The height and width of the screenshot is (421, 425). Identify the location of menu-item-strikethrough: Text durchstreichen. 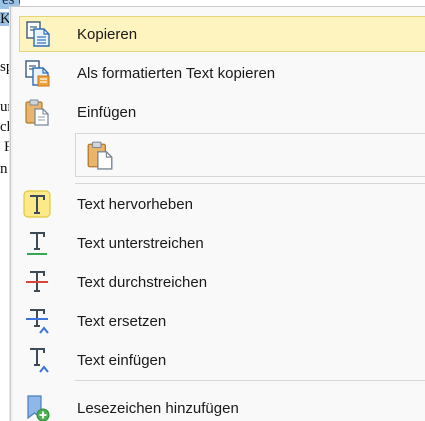
(222, 282).